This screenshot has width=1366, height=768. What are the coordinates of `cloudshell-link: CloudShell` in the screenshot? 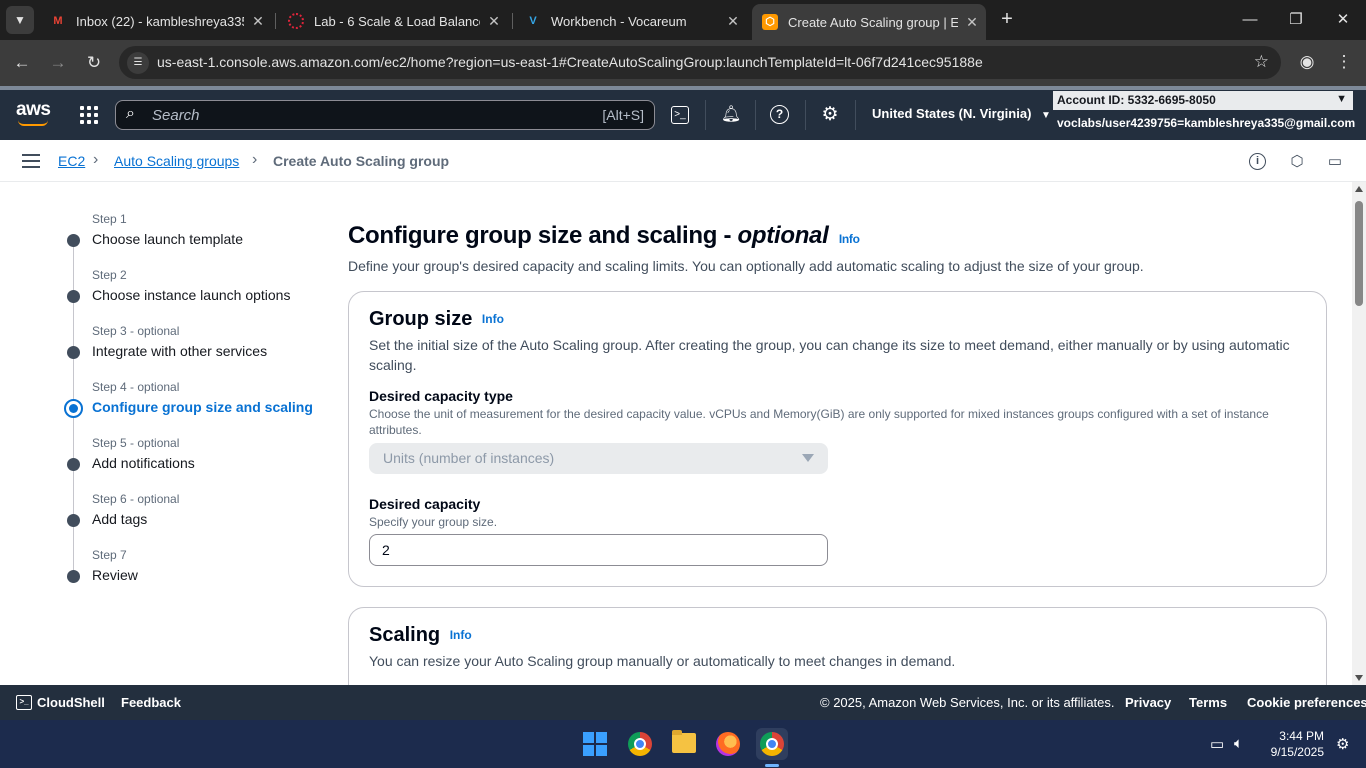 It's located at (71, 702).